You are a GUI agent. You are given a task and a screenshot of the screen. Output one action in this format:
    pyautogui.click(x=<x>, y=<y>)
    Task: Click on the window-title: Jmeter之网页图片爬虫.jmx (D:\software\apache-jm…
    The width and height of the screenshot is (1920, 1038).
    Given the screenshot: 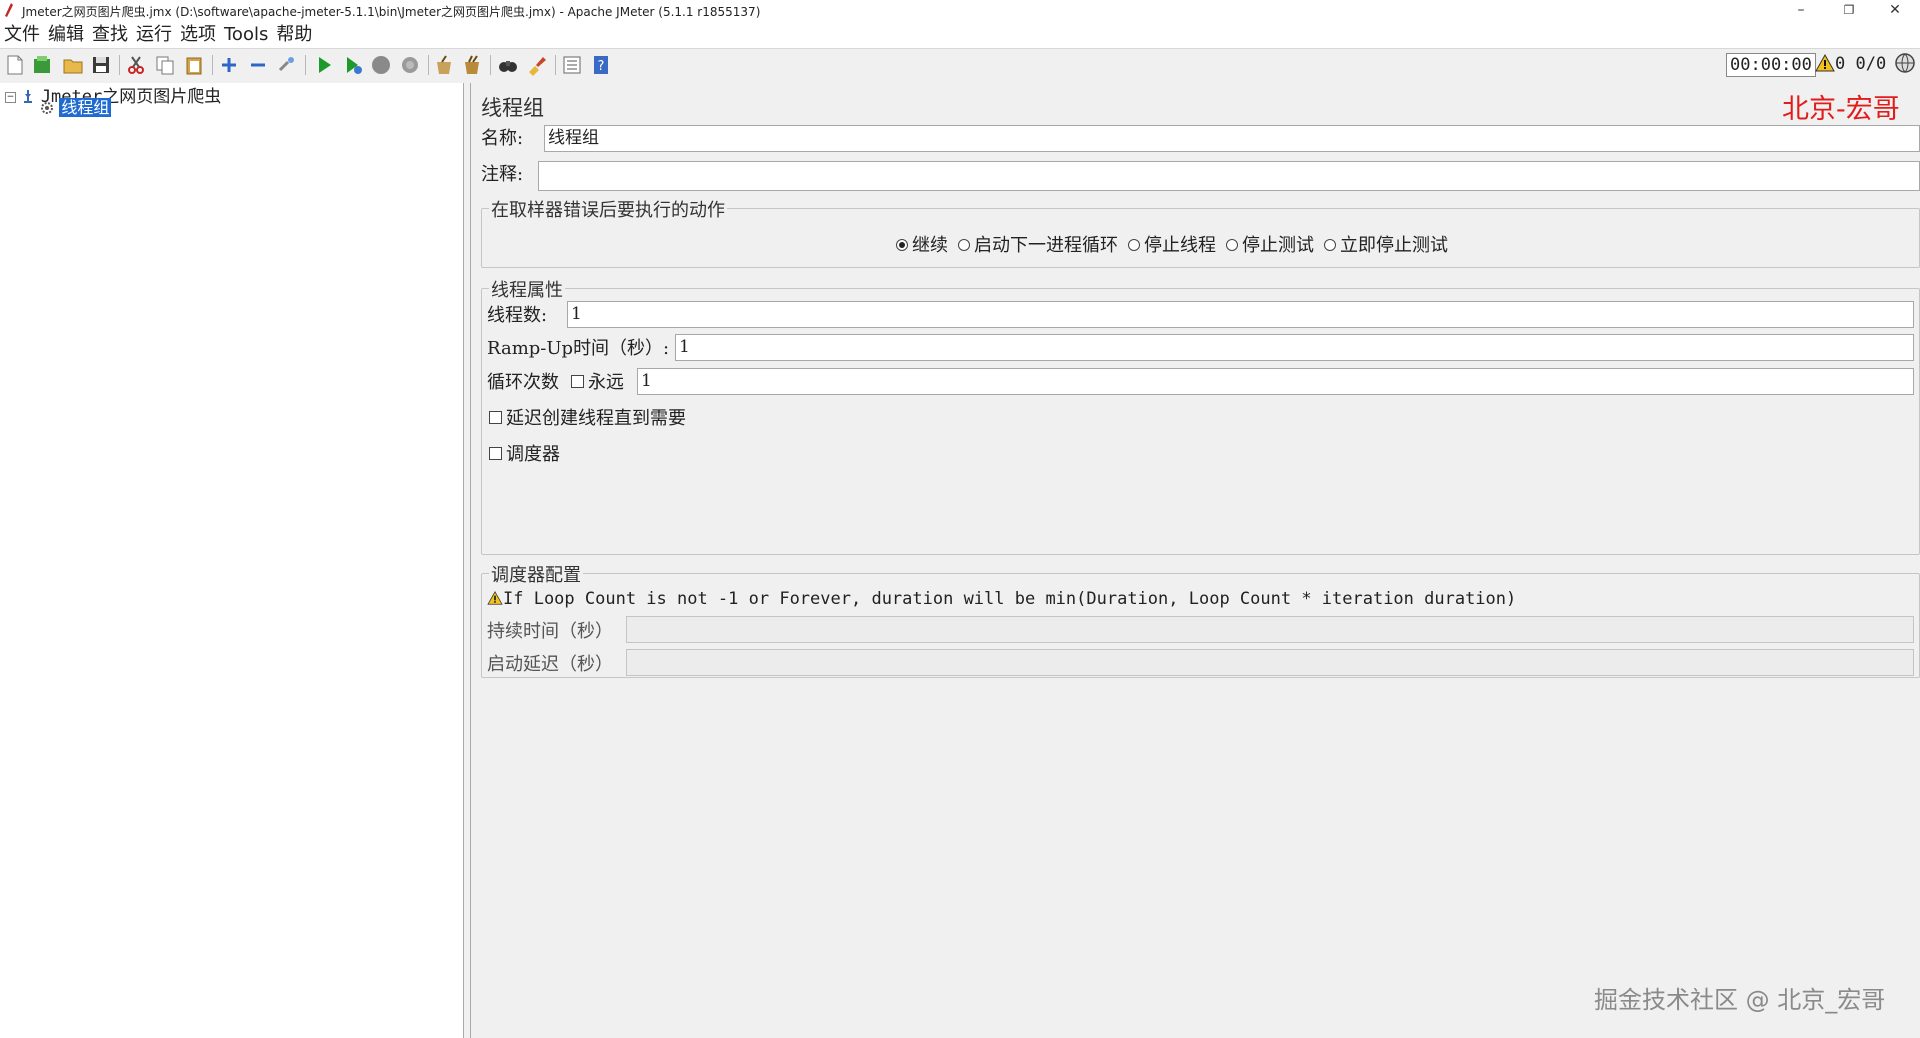 What is the action you would take?
    pyautogui.click(x=391, y=12)
    